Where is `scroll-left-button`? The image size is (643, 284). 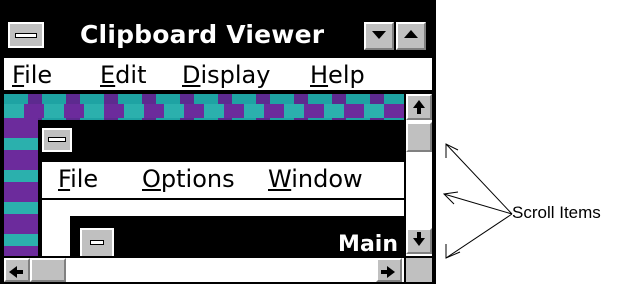
scroll-left-button is located at coordinates (17, 270).